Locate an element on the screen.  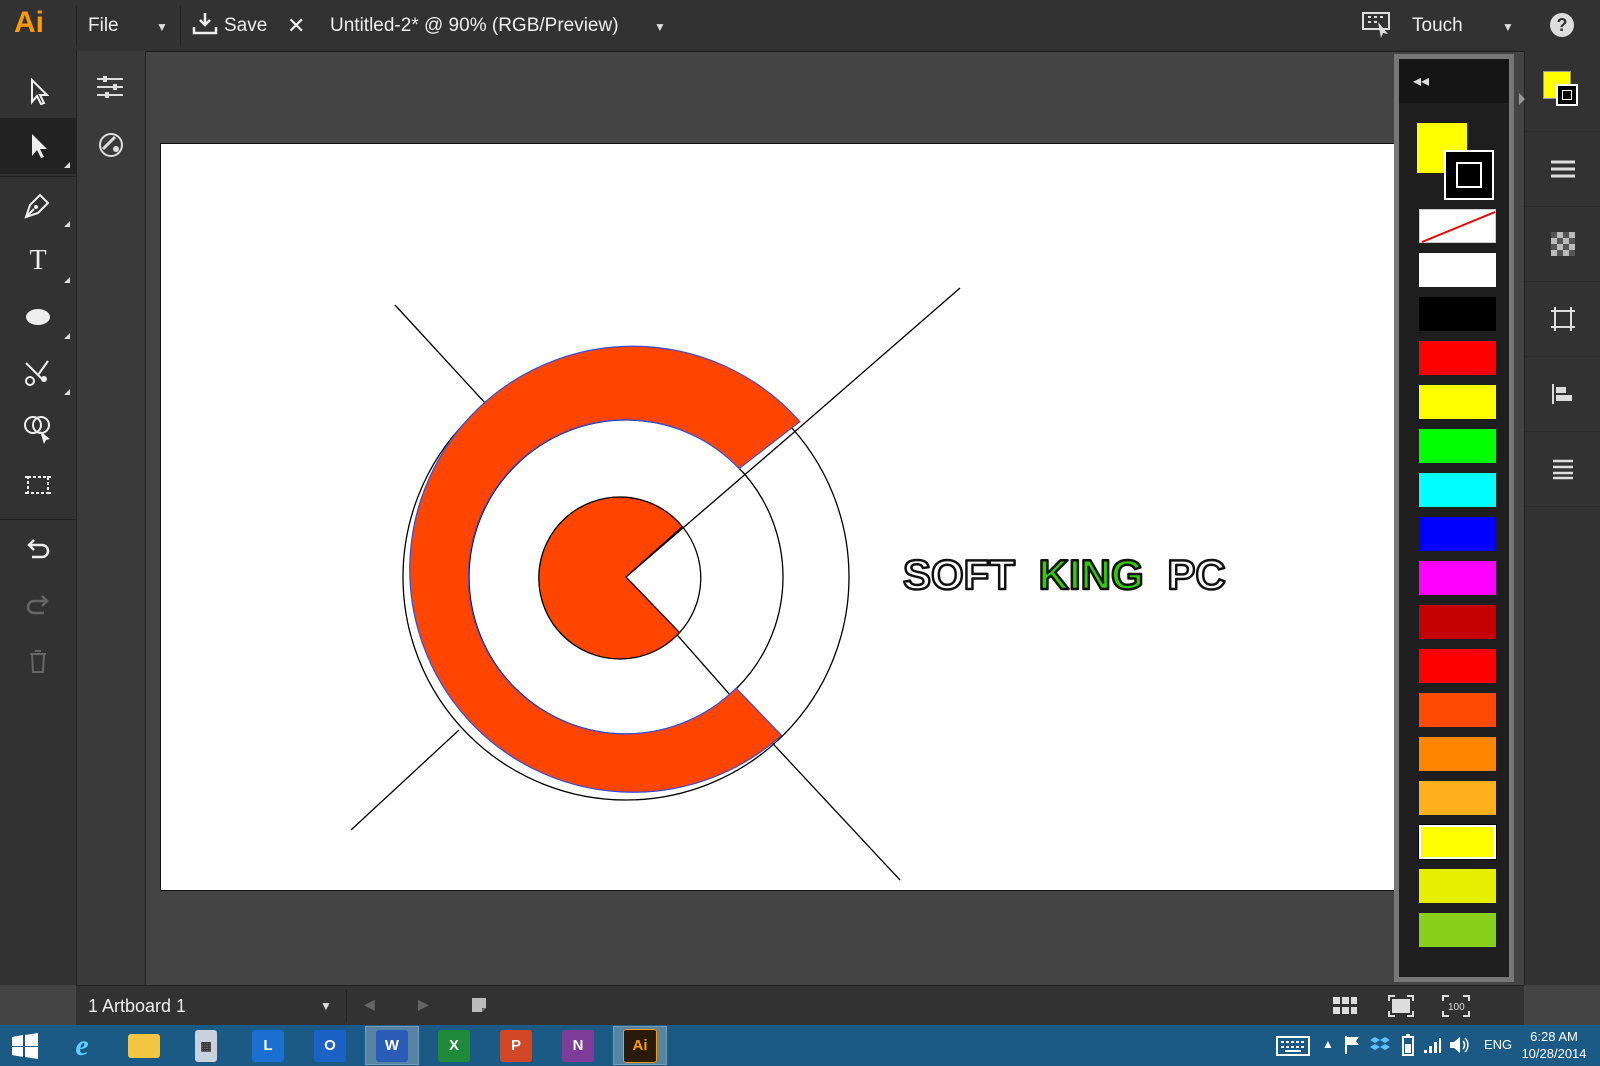
show-hidden-icons: ▲ is located at coordinates (1328, 1044).